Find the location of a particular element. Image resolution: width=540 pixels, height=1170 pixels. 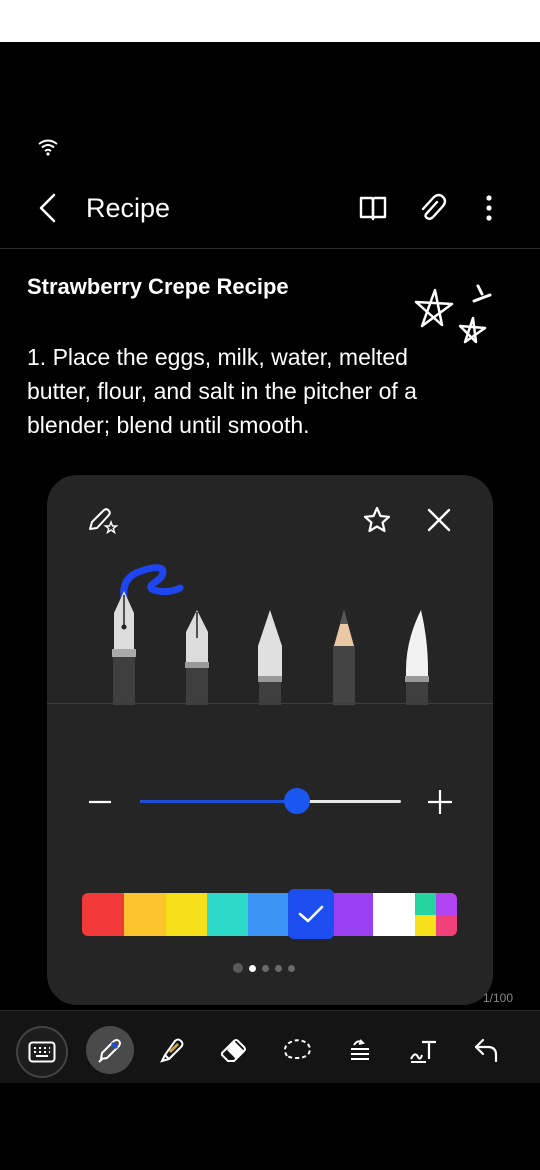

check-icon is located at coordinates (311, 914).